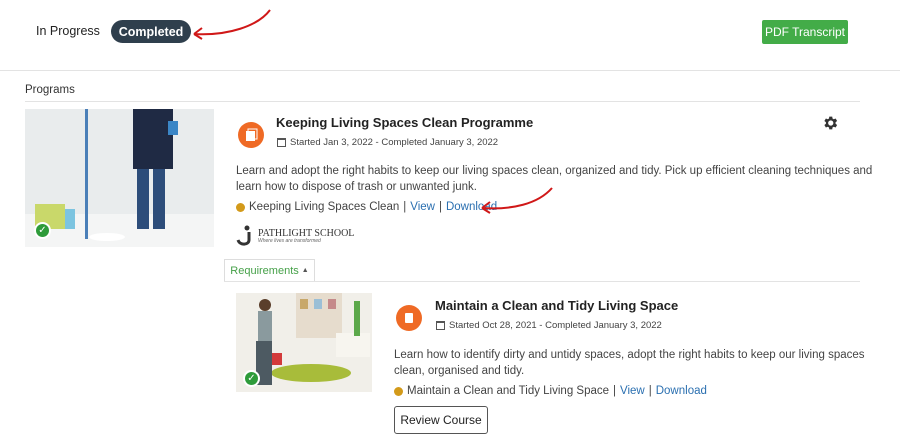  What do you see at coordinates (264, 270) in the screenshot?
I see `requirements-label: Requirements` at bounding box center [264, 270].